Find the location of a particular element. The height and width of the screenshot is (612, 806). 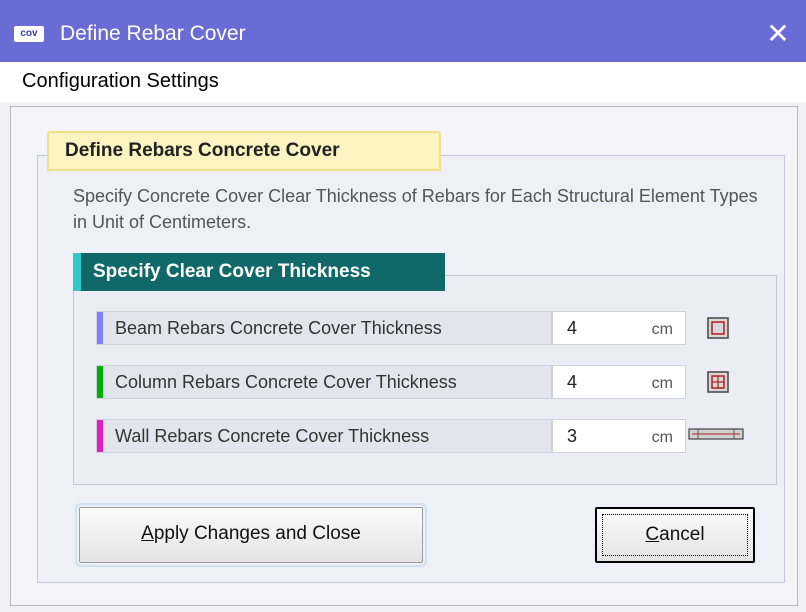

wall-cover-value: 3 is located at coordinates (572, 436).